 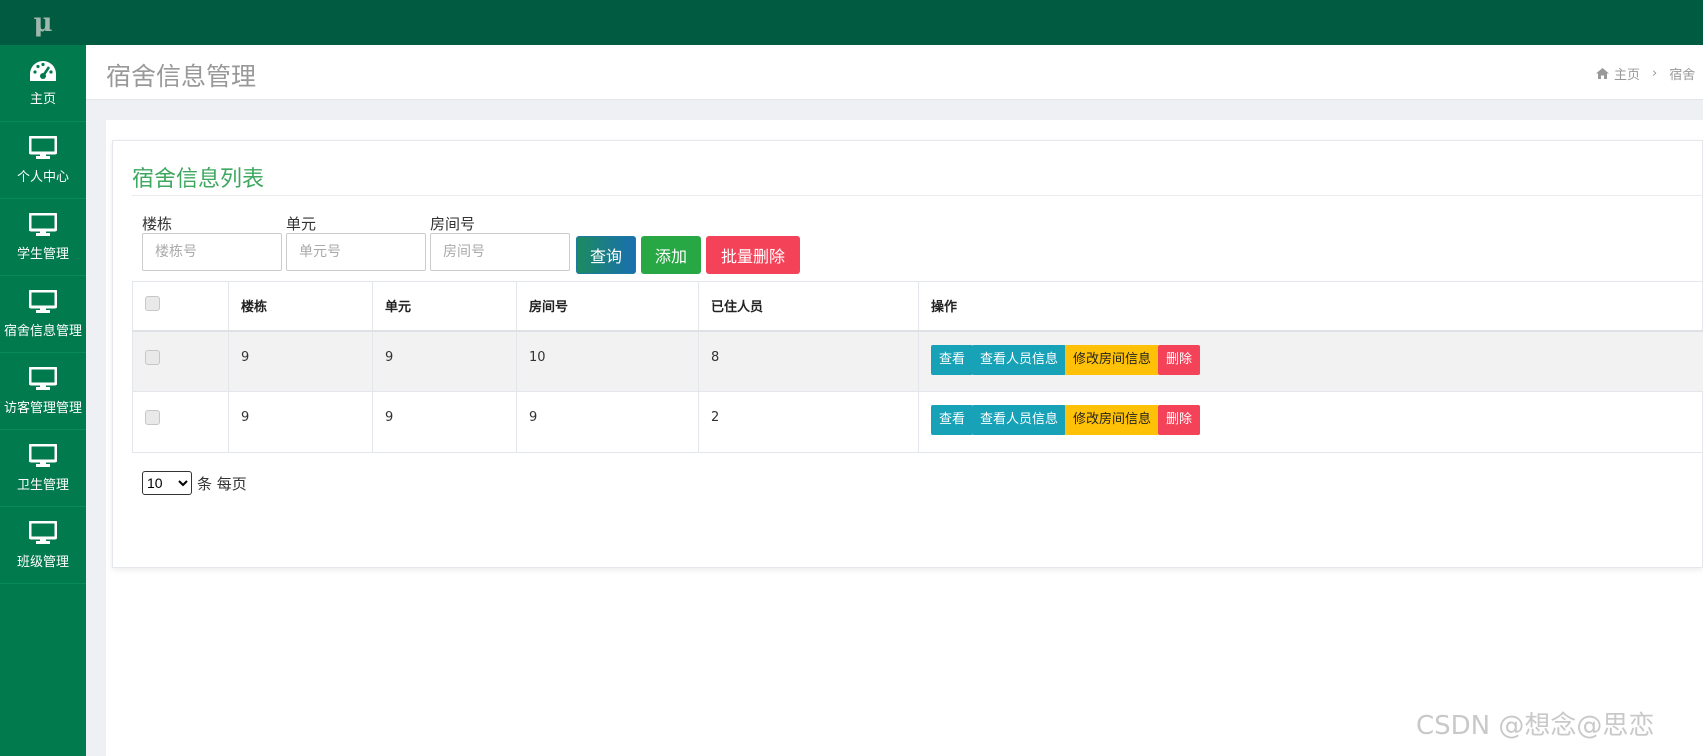 What do you see at coordinates (180, 306) in the screenshot?
I see `select-all-cell` at bounding box center [180, 306].